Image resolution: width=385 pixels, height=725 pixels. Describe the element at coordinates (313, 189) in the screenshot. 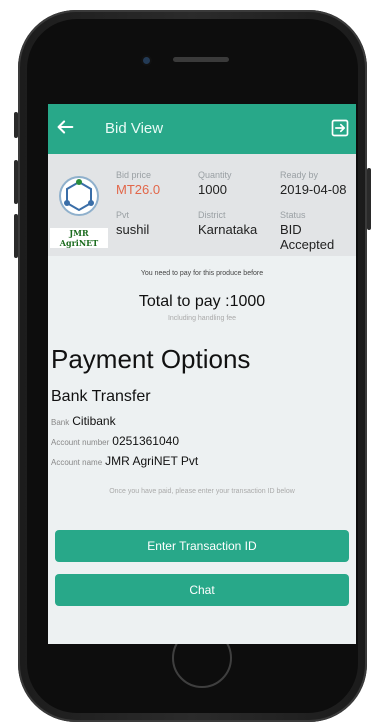

I see `ready-by-value: 2019-04-08` at that location.